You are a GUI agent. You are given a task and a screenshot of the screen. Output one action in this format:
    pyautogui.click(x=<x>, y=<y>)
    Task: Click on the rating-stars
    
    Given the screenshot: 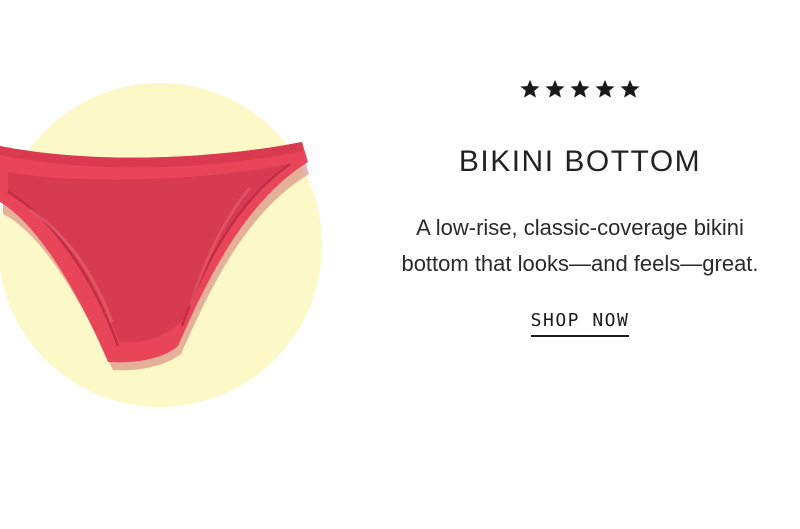 What is the action you would take?
    pyautogui.click(x=580, y=89)
    